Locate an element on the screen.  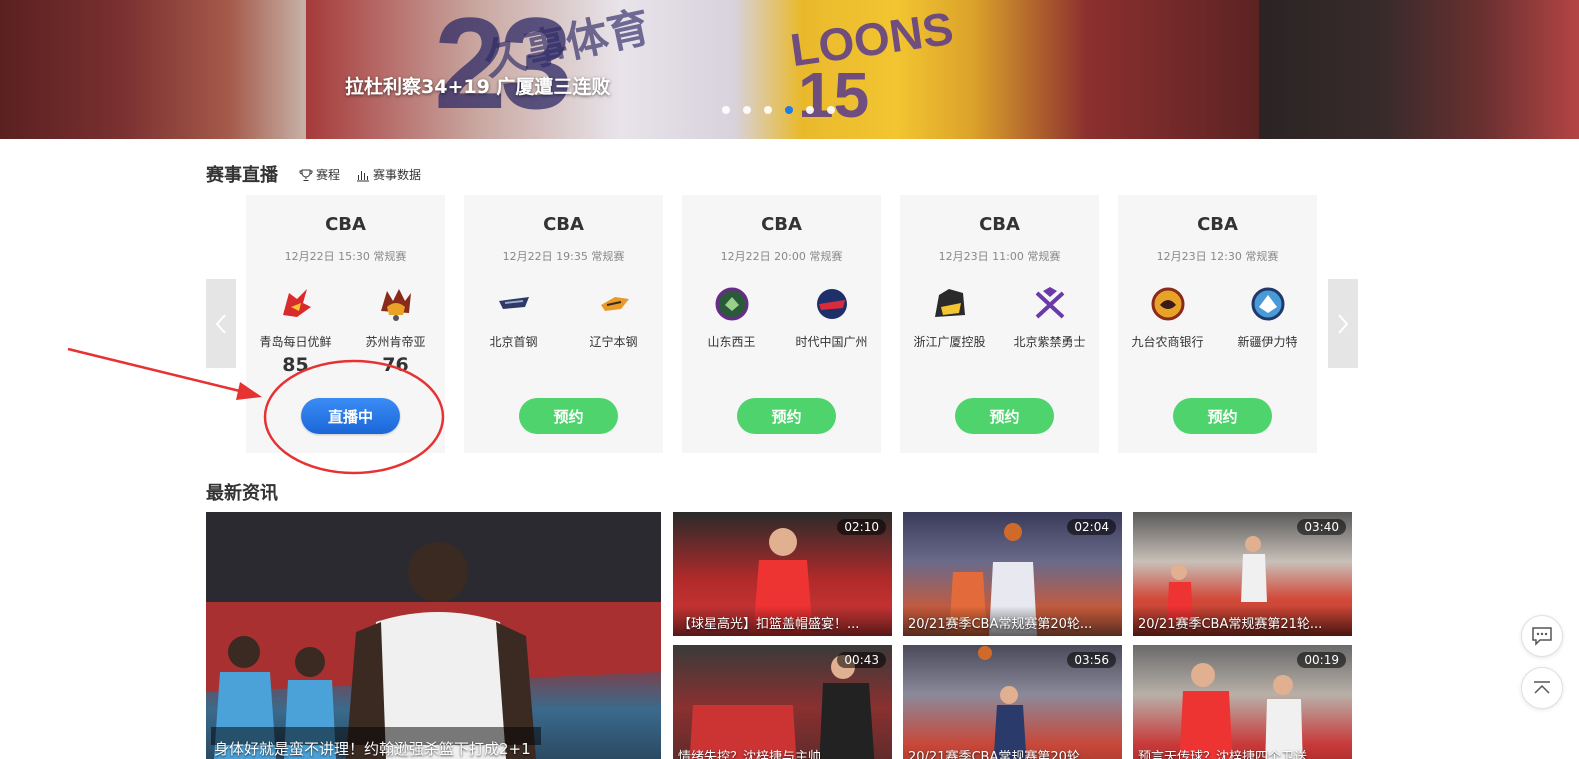
stats-link: 赛事数据 is located at coordinates (388, 174).